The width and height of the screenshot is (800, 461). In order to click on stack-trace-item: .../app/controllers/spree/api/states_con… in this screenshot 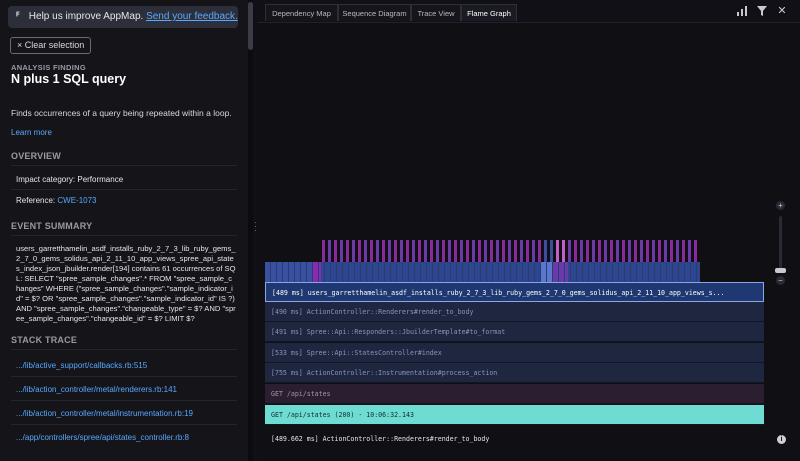, I will do `click(102, 437)`.